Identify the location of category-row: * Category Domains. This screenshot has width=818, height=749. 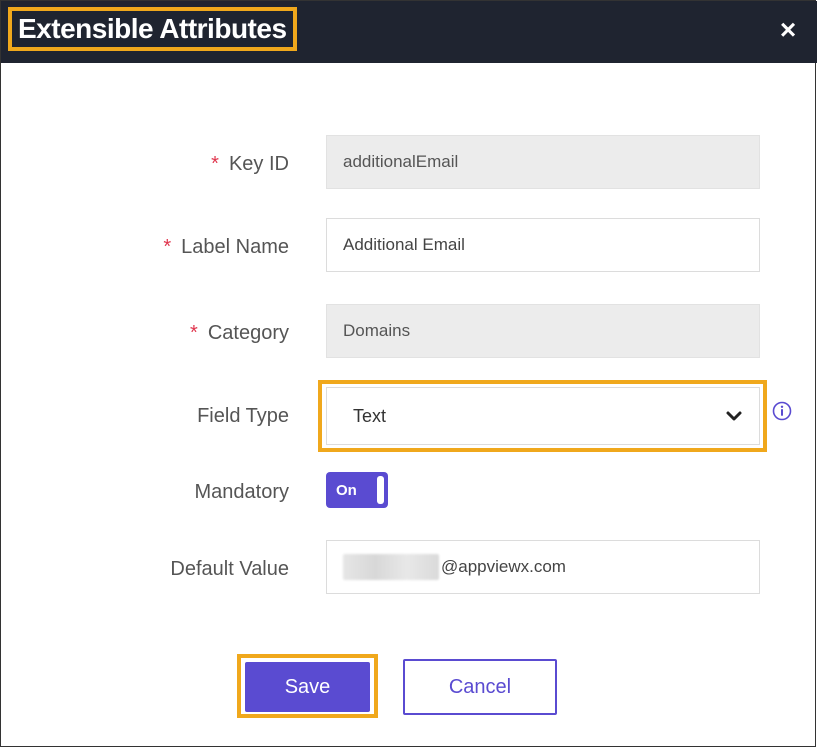
(409, 333).